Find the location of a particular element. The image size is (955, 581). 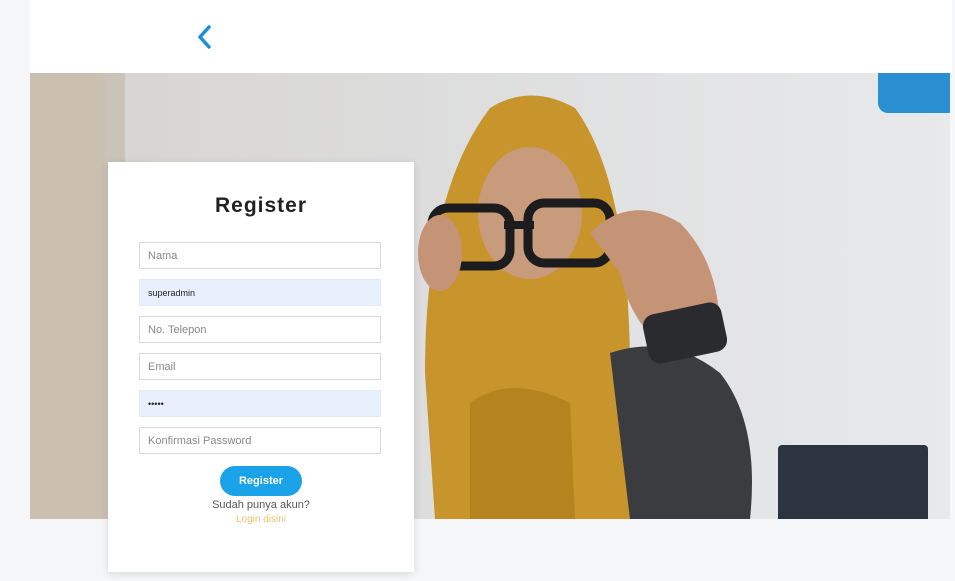

name-input is located at coordinates (260, 255).